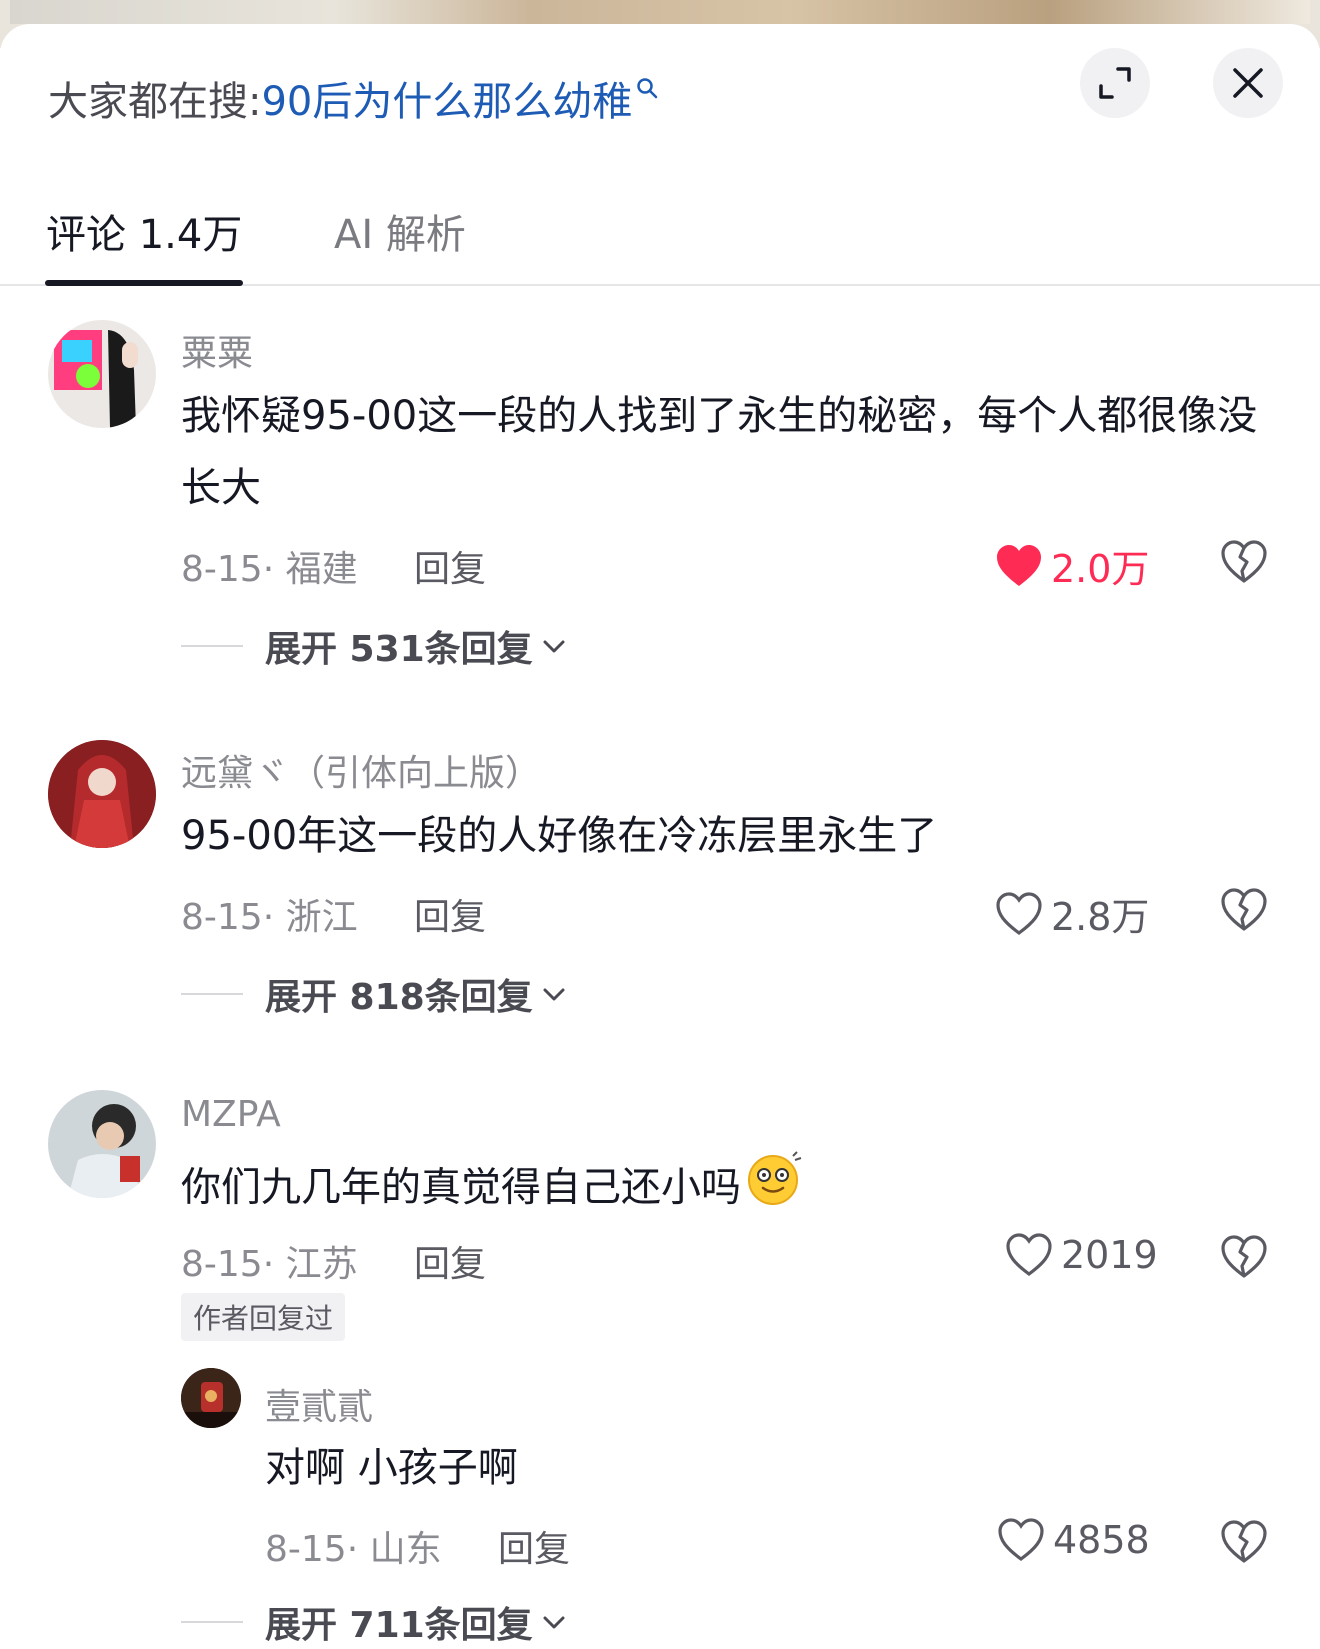  What do you see at coordinates (353, 1549) in the screenshot?
I see `reply-date-location: 8-15· 山东` at bounding box center [353, 1549].